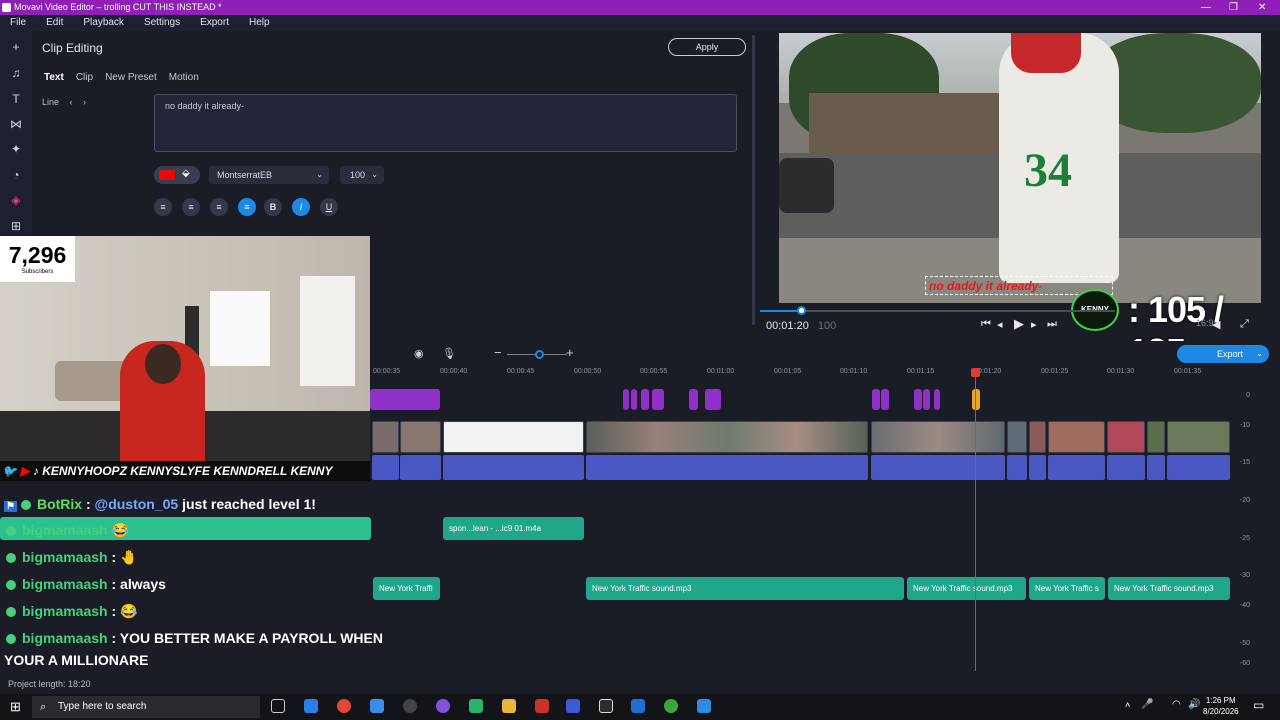 This screenshot has width=1280, height=720. I want to click on menu-export: Export, so click(214, 23).